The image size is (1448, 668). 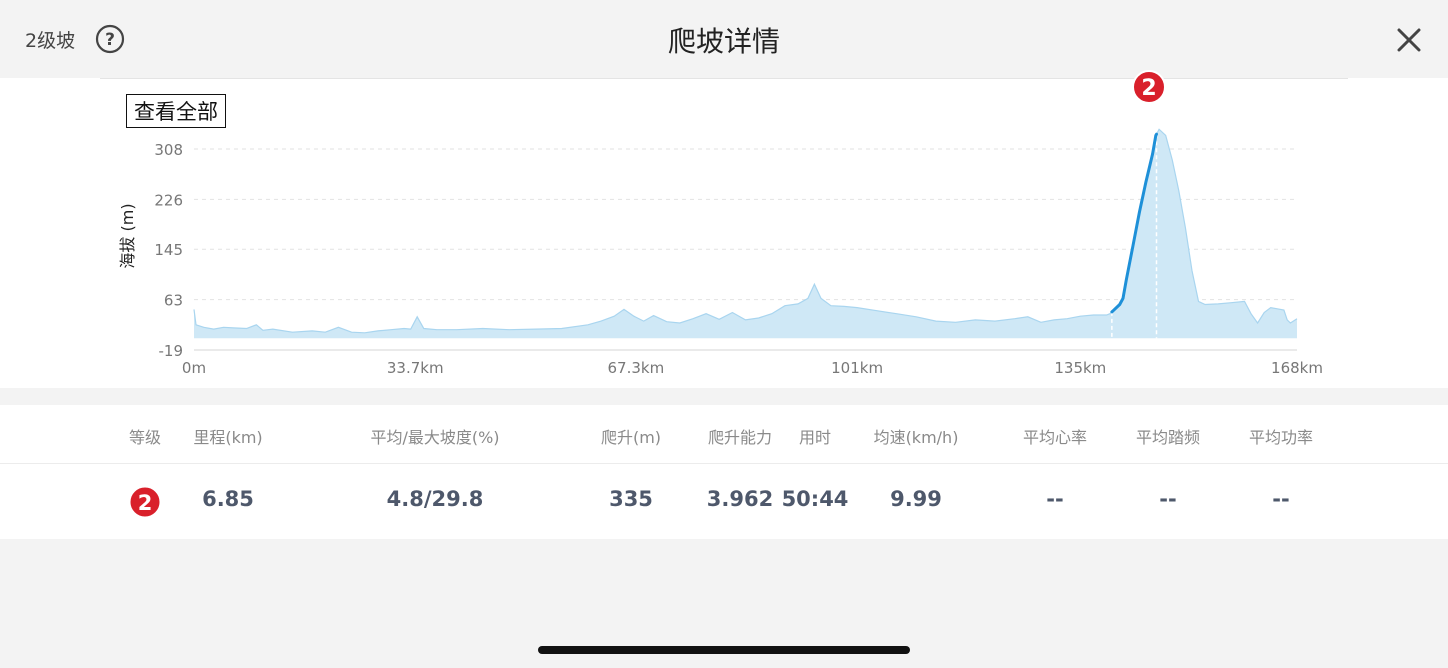 I want to click on header-avg-power: 平均功率, so click(x=1281, y=437).